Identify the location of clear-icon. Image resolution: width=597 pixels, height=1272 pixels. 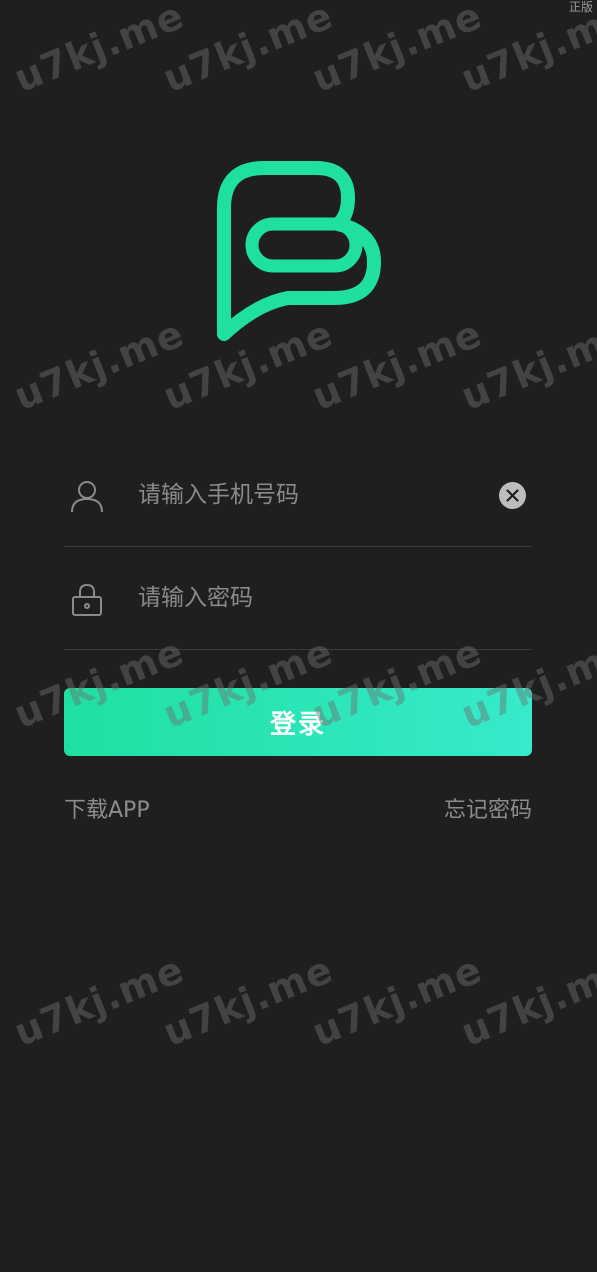
(512, 495).